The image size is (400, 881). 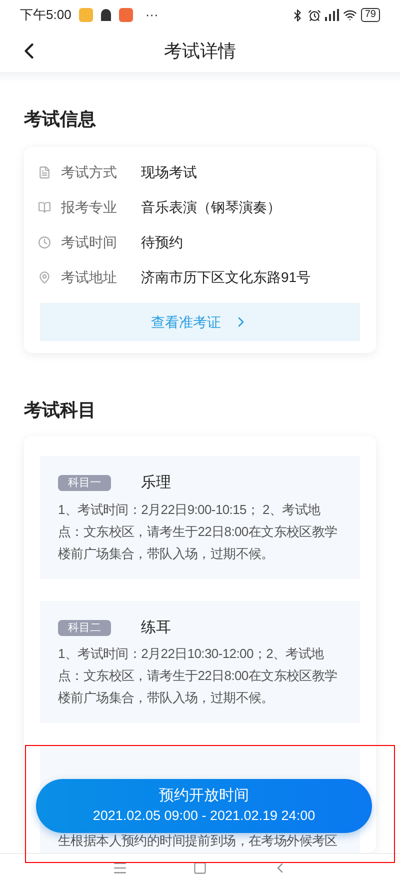 I want to click on booking-period: 2021.02.05 09:00 - 2021.02.19 24:00, so click(x=204, y=816).